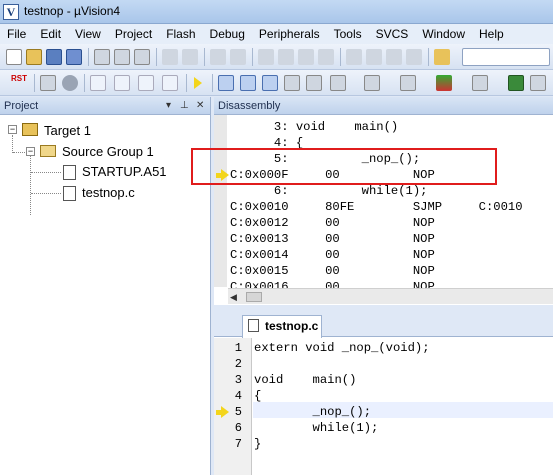 The width and height of the screenshot is (553, 475). What do you see at coordinates (348, 34) in the screenshot?
I see `menu-tools: Tools` at bounding box center [348, 34].